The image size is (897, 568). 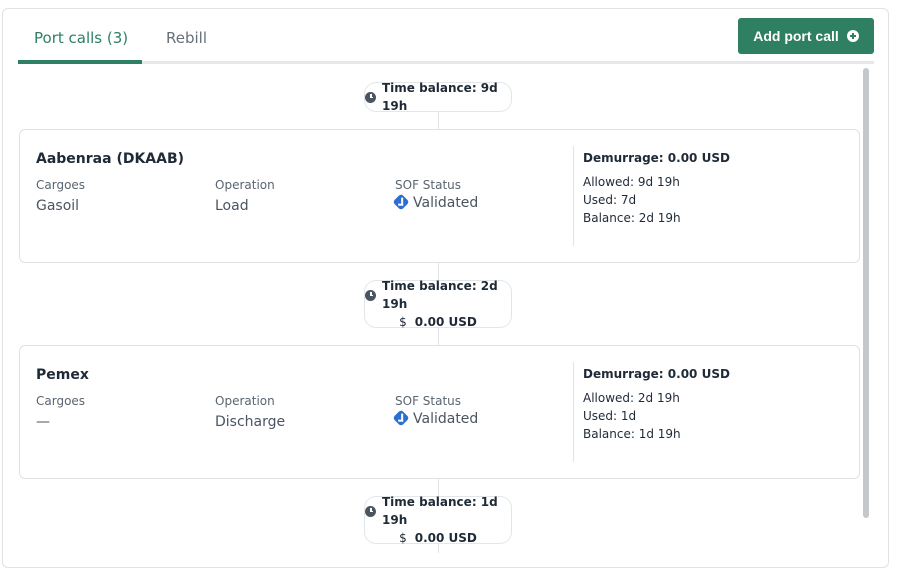 I want to click on scrollbar-thumb, so click(x=866, y=293).